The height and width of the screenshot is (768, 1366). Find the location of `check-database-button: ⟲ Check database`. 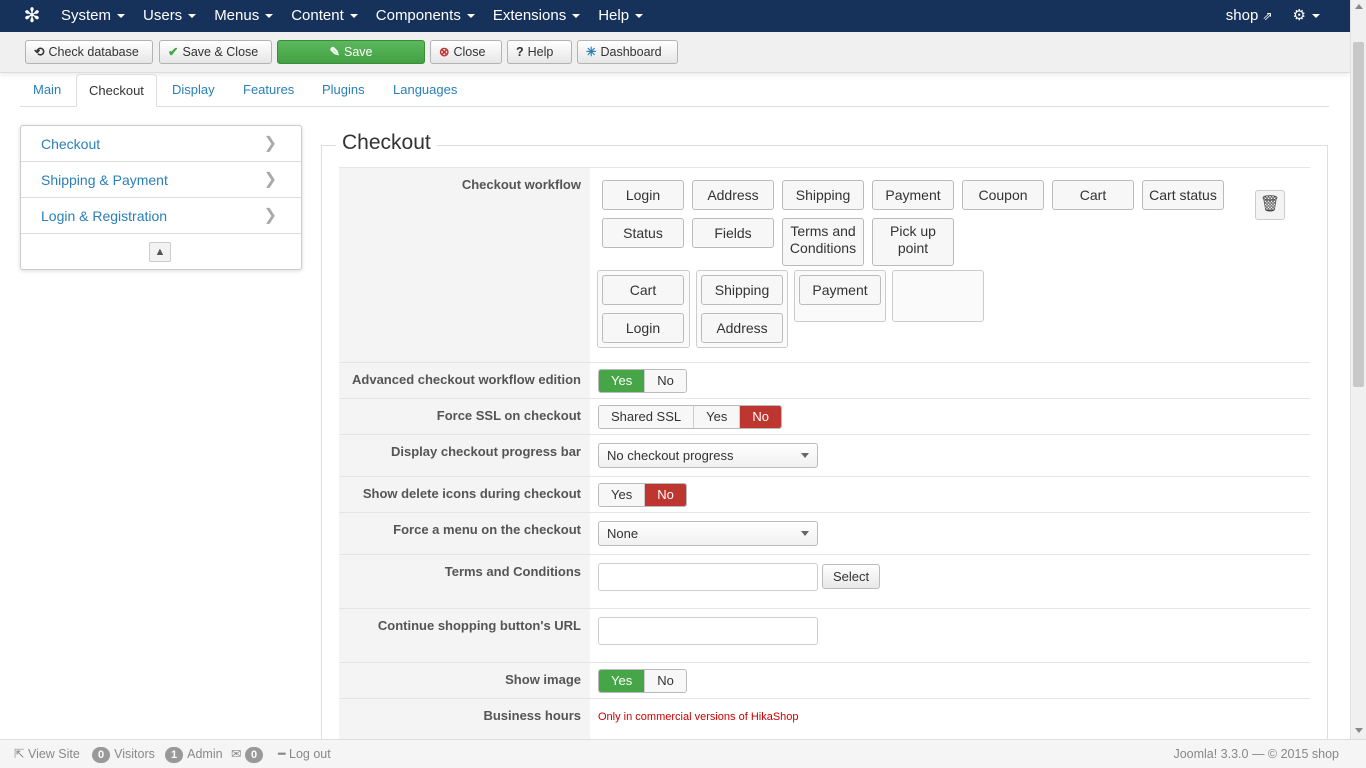

check-database-button: ⟲ Check database is located at coordinates (89, 52).